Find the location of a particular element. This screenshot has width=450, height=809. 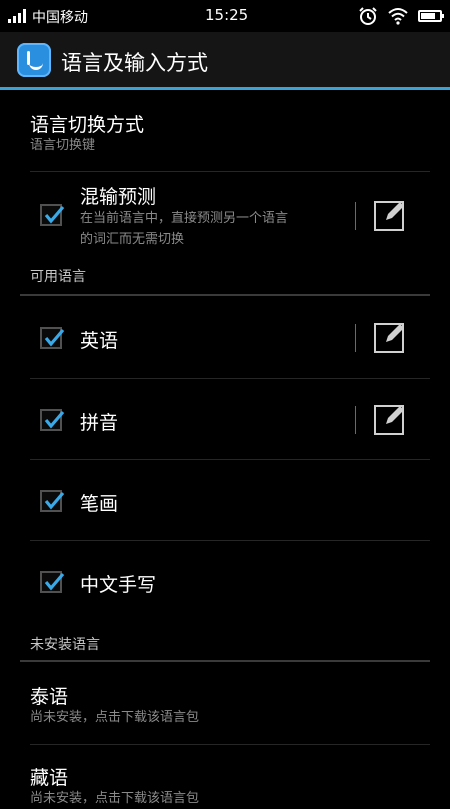

language-label: 英语 is located at coordinates (99, 341).